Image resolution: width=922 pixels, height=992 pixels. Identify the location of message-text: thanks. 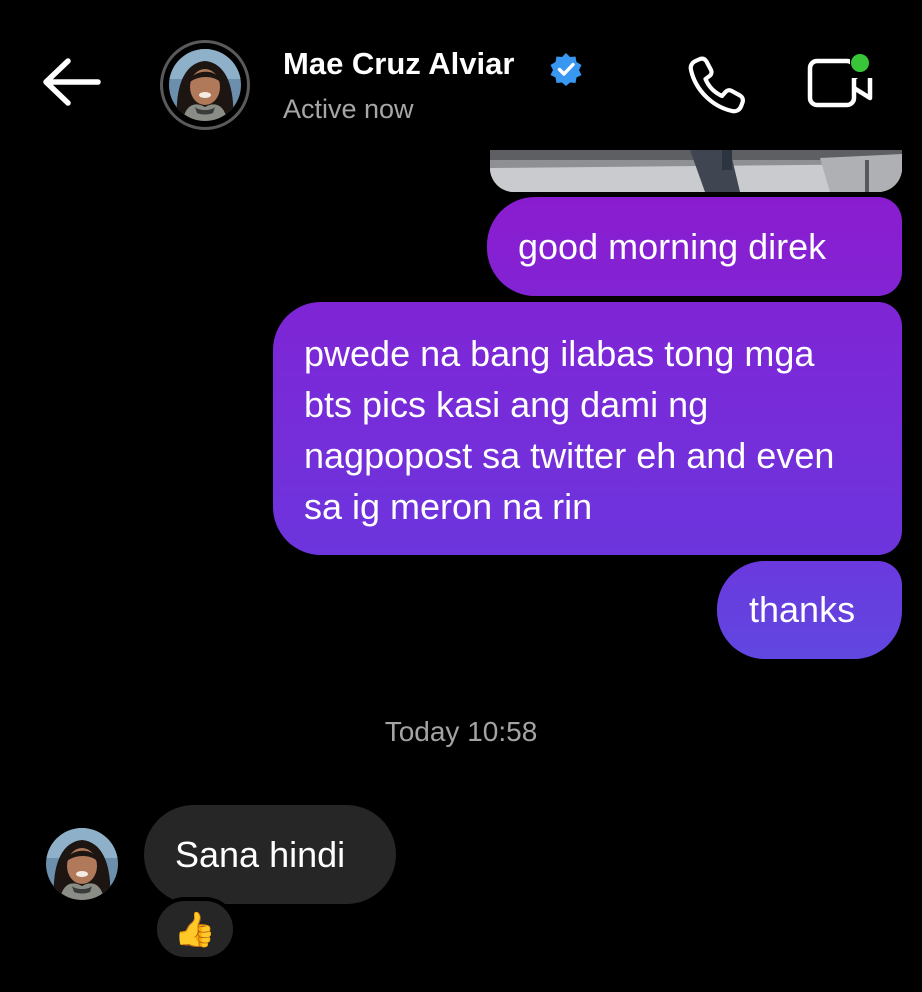
(802, 609).